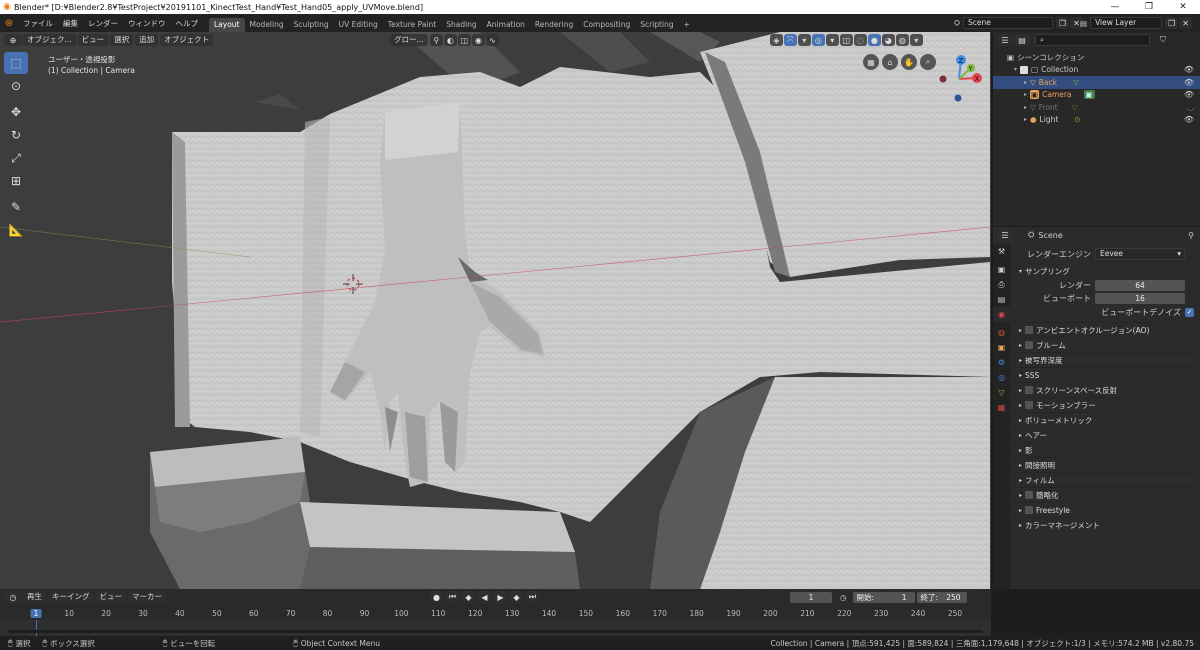 The width and height of the screenshot is (1200, 650). I want to click on add-workspace-button: +, so click(687, 25).